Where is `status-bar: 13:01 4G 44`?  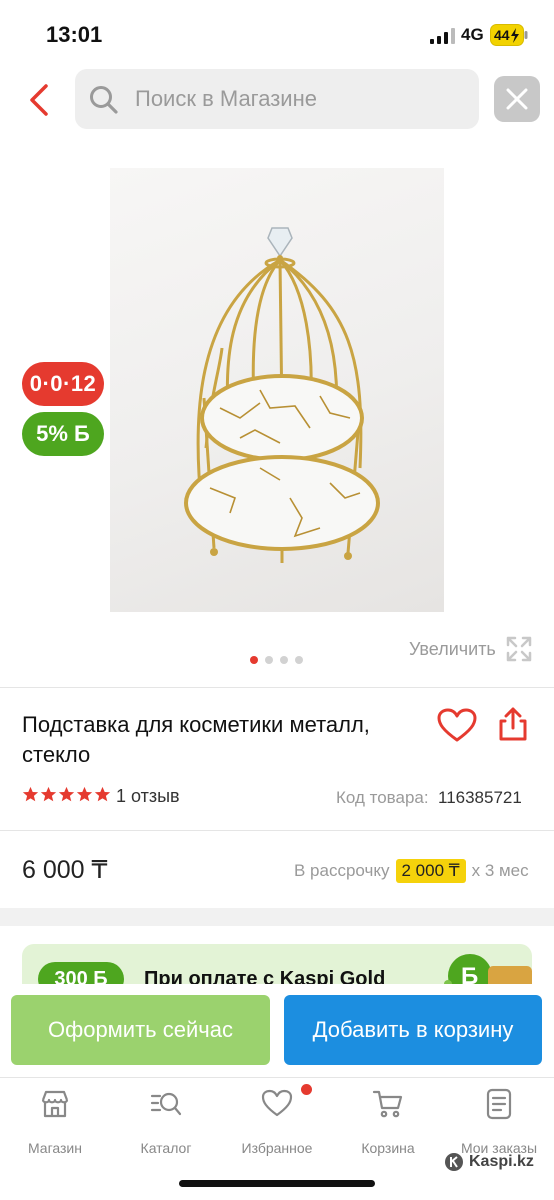 status-bar: 13:01 4G 44 is located at coordinates (277, 30).